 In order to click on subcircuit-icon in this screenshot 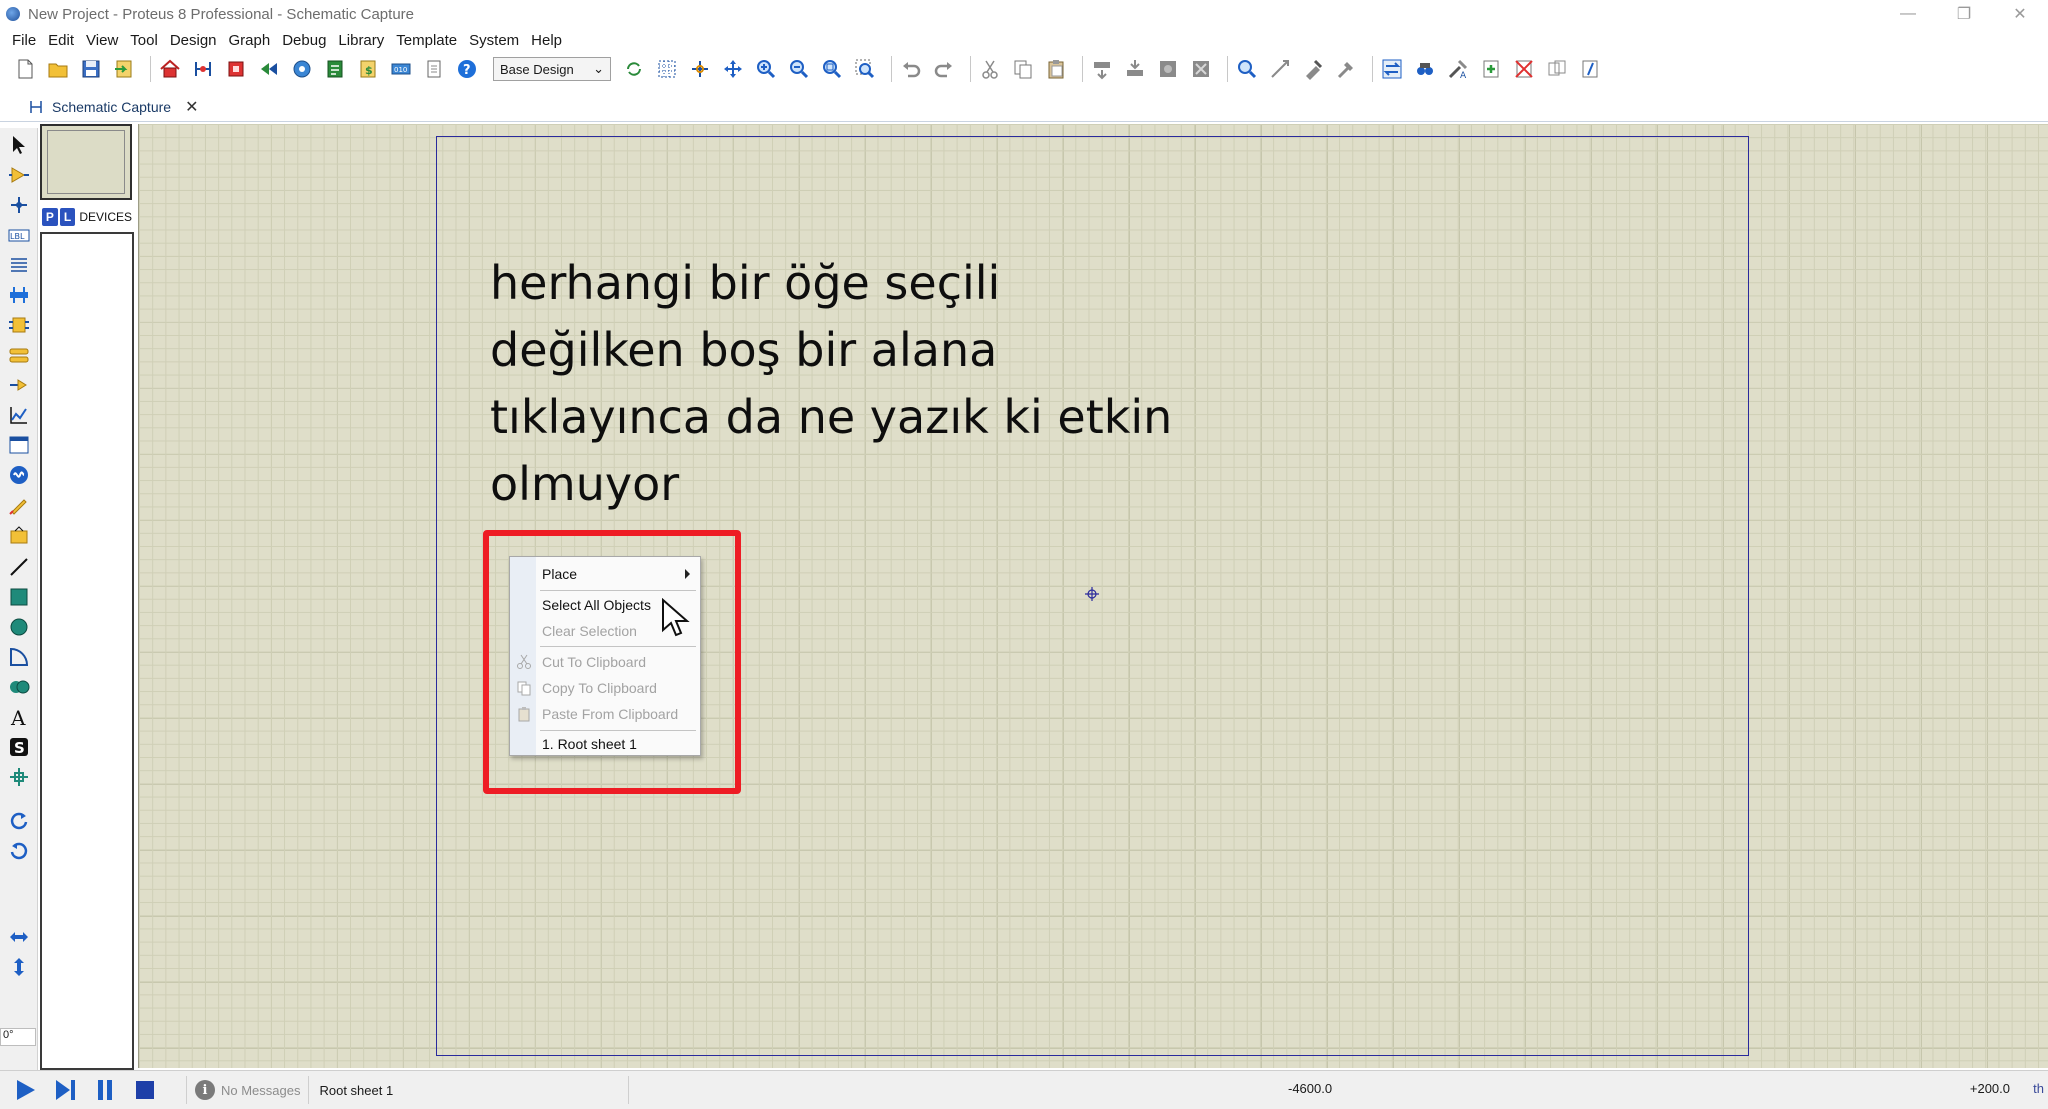, I will do `click(19, 325)`.